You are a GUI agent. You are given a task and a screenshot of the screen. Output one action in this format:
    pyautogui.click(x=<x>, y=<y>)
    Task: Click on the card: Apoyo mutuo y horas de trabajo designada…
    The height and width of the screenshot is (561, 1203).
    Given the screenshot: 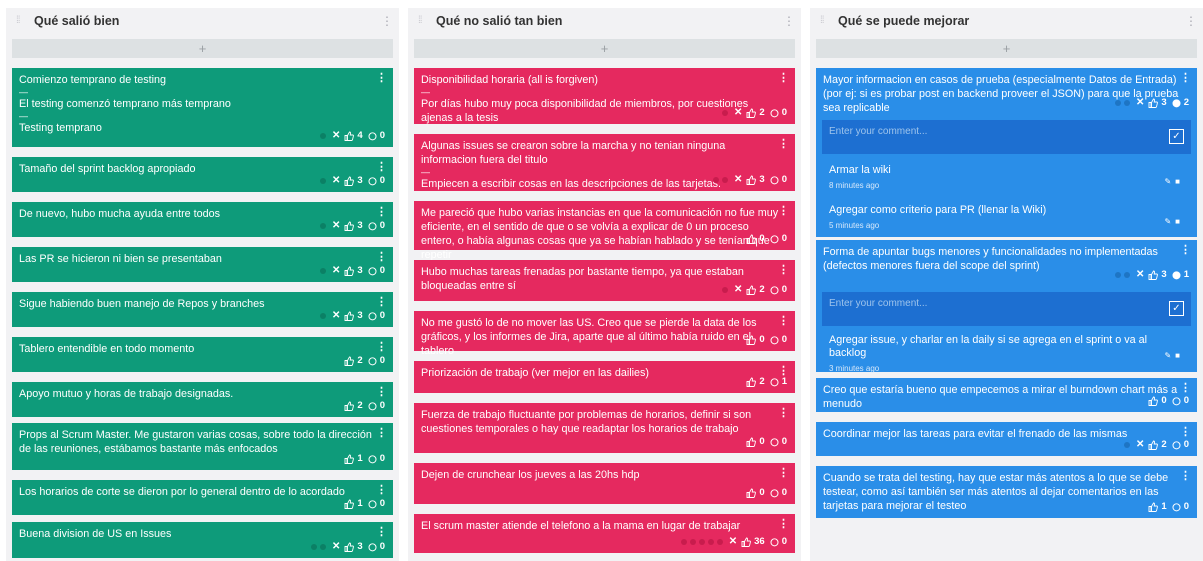 What is the action you would take?
    pyautogui.click(x=202, y=399)
    